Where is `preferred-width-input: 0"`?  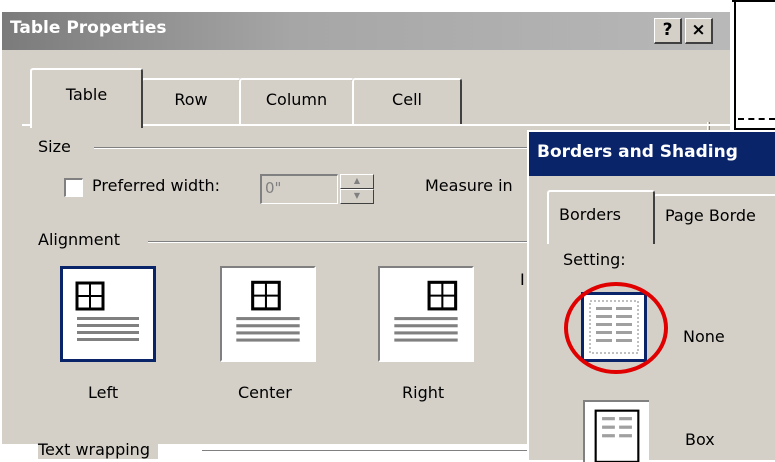
preferred-width-input: 0" is located at coordinates (299, 189).